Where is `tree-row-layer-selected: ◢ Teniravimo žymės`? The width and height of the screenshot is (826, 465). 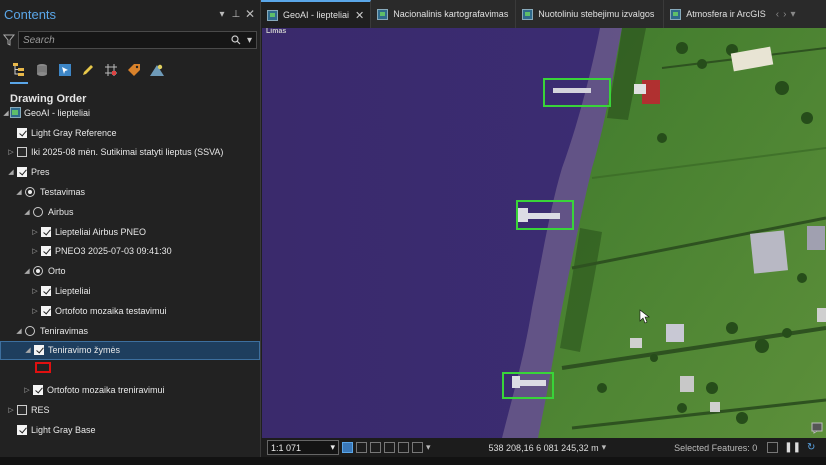 tree-row-layer-selected: ◢ Teniravimo žymės is located at coordinates (130, 350).